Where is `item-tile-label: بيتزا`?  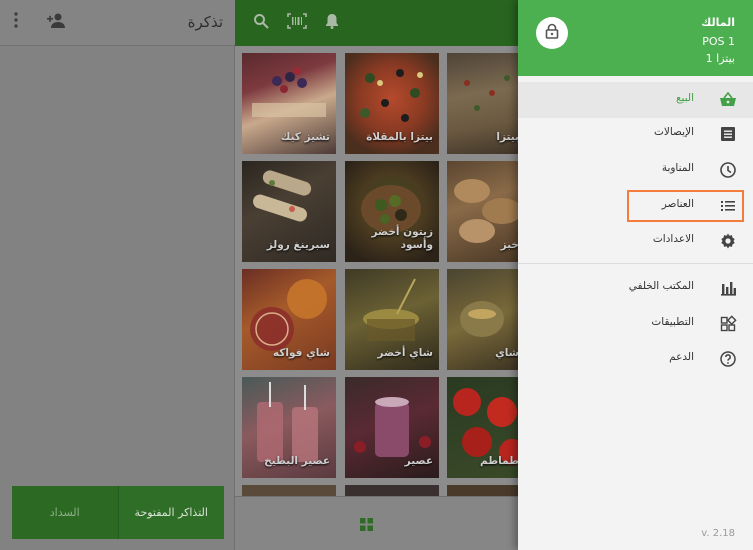 item-tile-label: بيتزا is located at coordinates (507, 137).